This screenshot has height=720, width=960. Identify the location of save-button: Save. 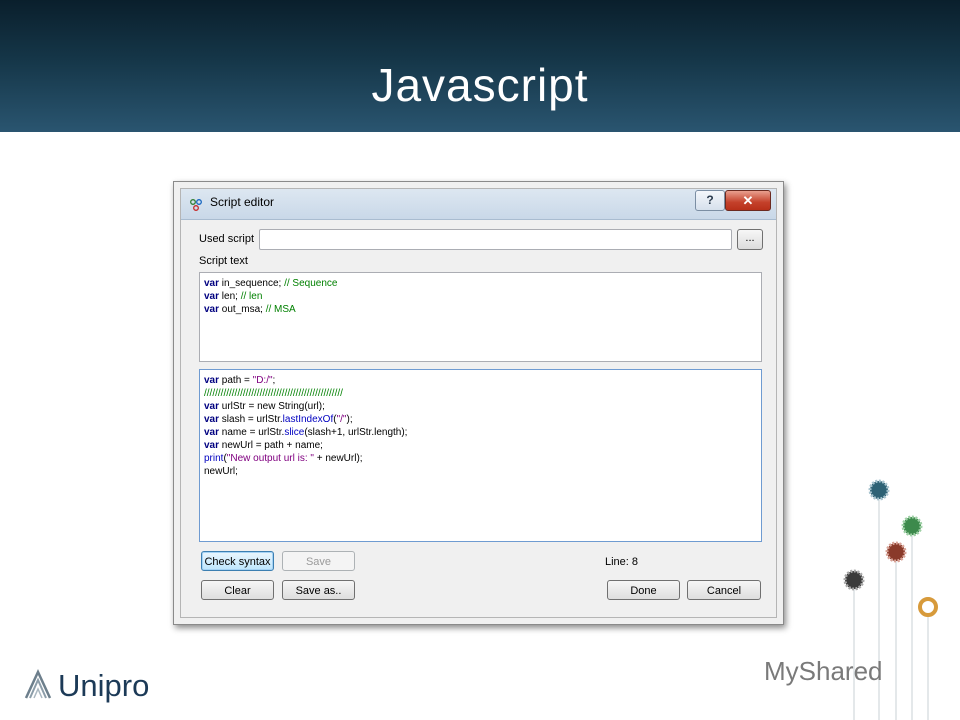
(318, 561).